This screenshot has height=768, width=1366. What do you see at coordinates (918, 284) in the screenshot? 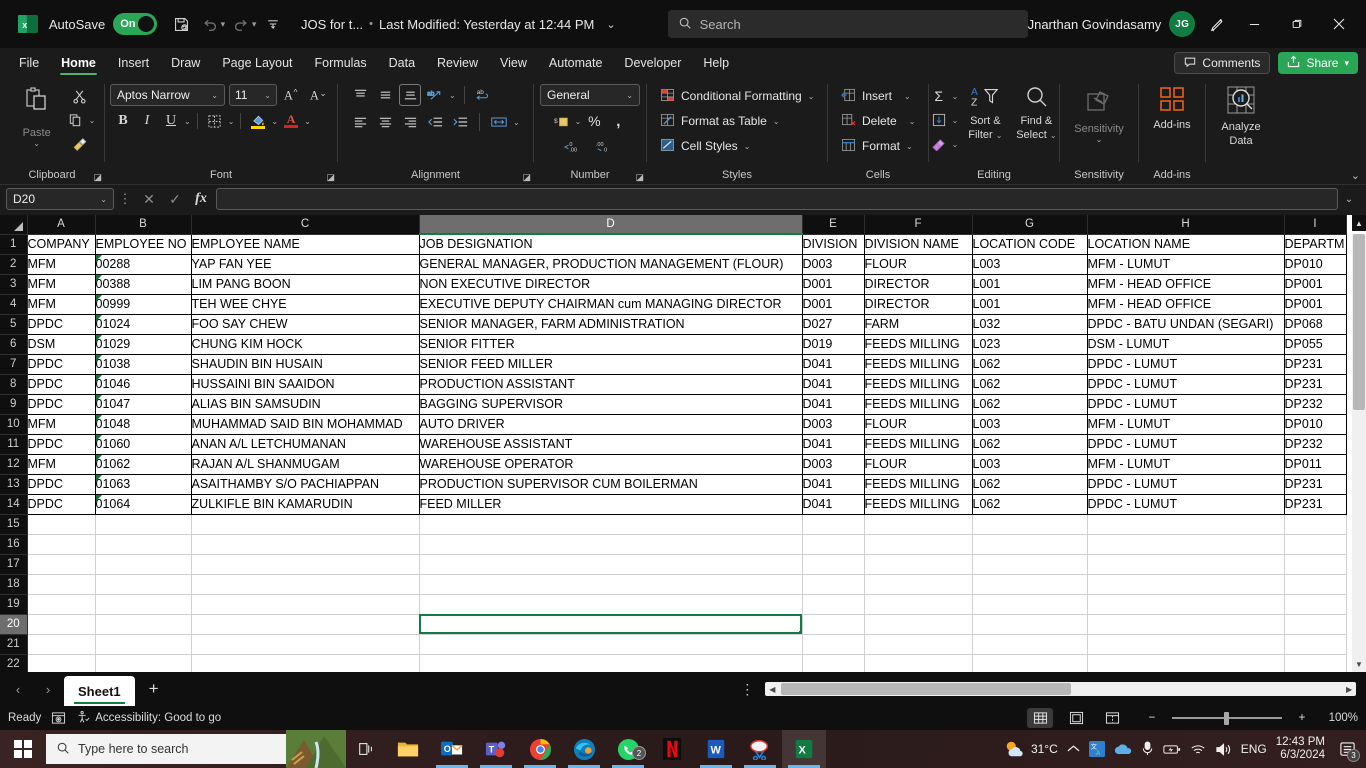
I see `cell-F3: DIRECTOR` at bounding box center [918, 284].